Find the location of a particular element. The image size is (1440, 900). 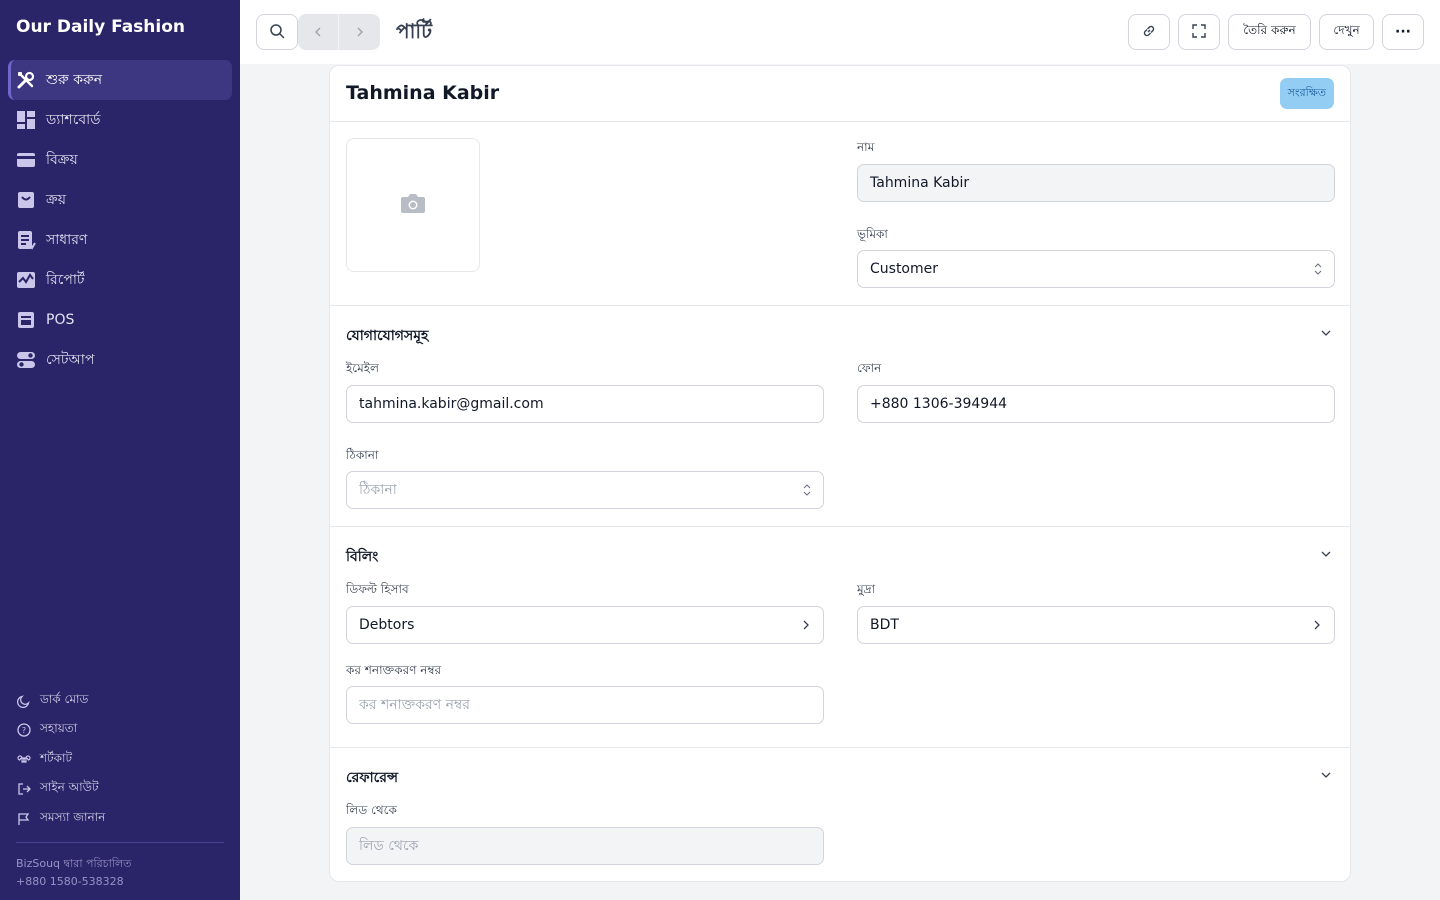

flag-icon is located at coordinates (24, 819).